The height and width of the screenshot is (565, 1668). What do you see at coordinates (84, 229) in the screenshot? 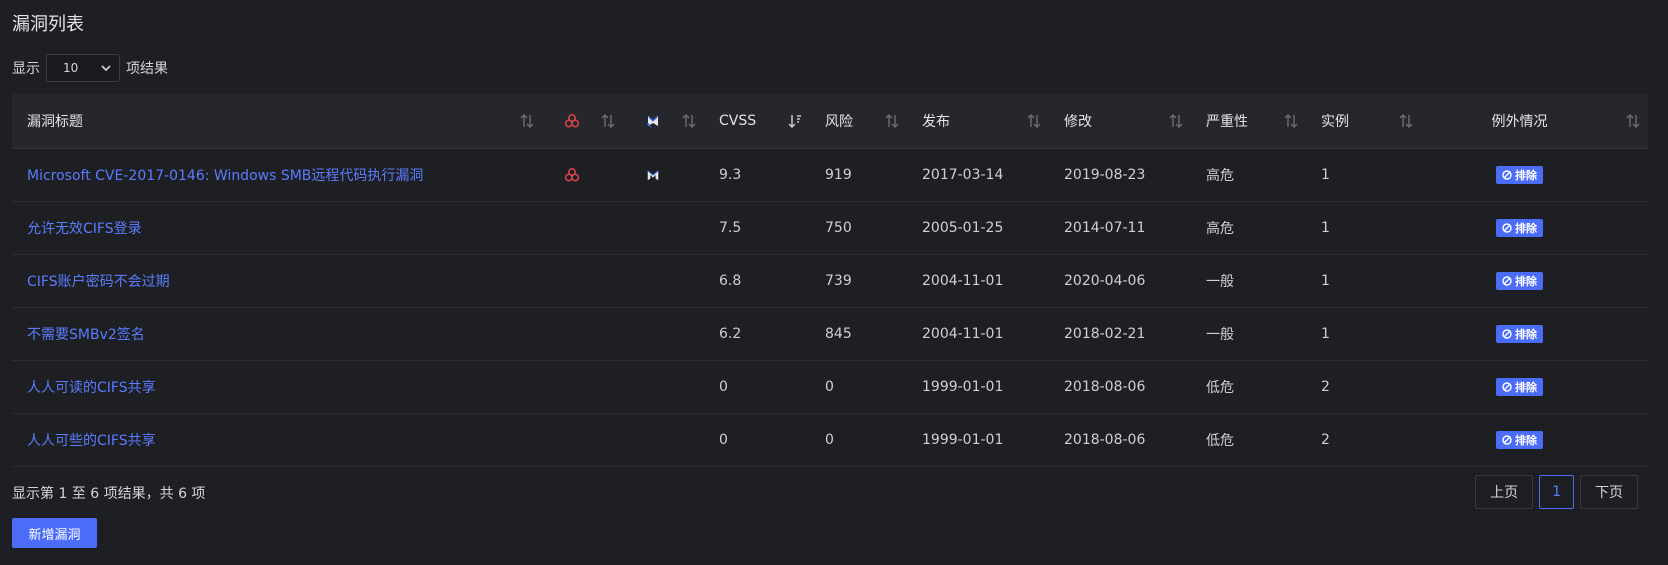
I see `vulnerability-link: 允许无效CIFS登录` at bounding box center [84, 229].